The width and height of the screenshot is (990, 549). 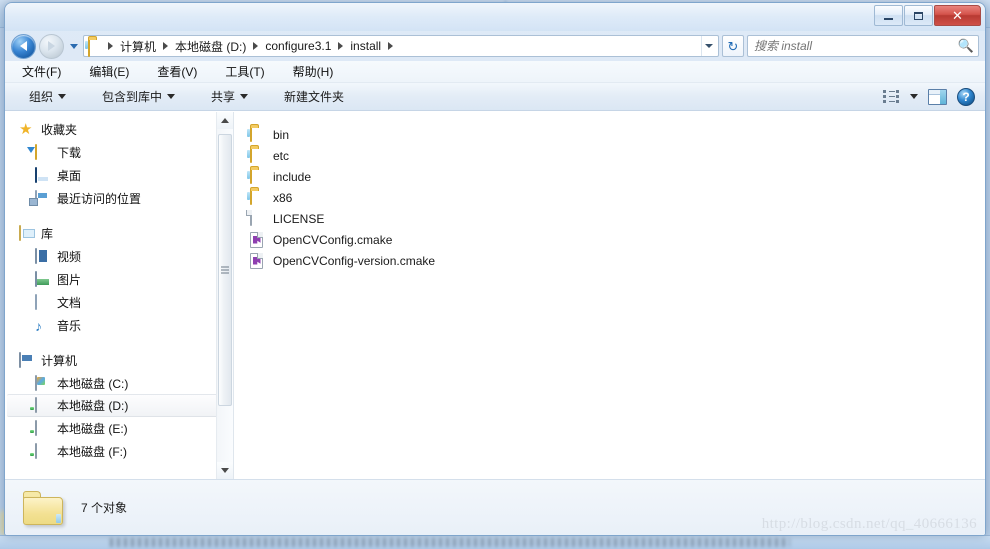 I want to click on sidebar-item-pictures: 图片, so click(x=119, y=279).